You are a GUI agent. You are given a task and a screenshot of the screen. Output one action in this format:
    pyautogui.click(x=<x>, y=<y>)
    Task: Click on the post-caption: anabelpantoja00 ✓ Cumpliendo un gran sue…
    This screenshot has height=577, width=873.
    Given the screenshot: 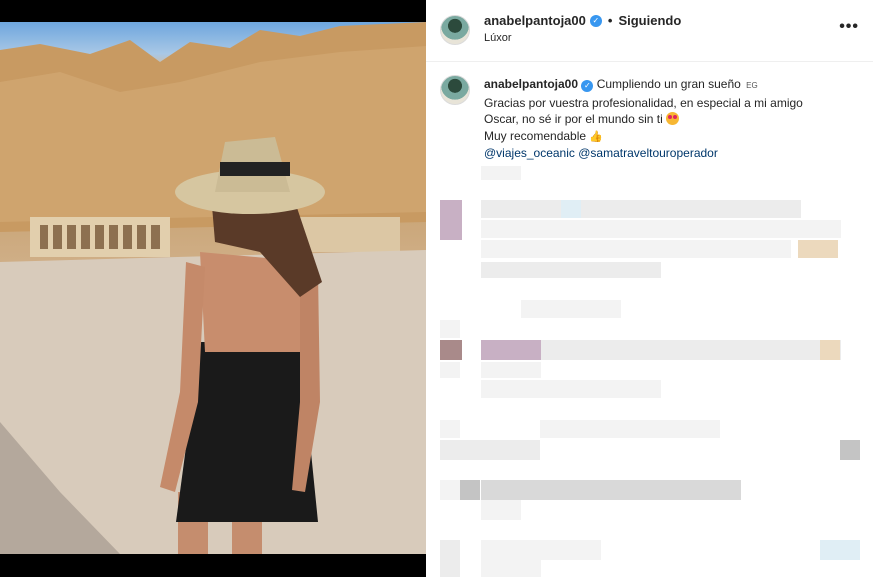 What is the action you would take?
    pyautogui.click(x=674, y=119)
    